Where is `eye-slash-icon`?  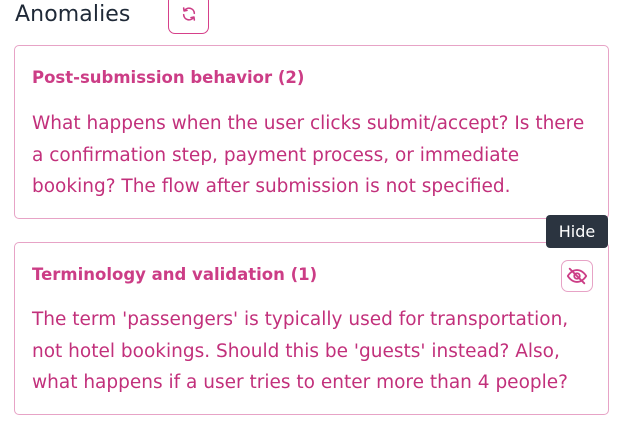 eye-slash-icon is located at coordinates (577, 276).